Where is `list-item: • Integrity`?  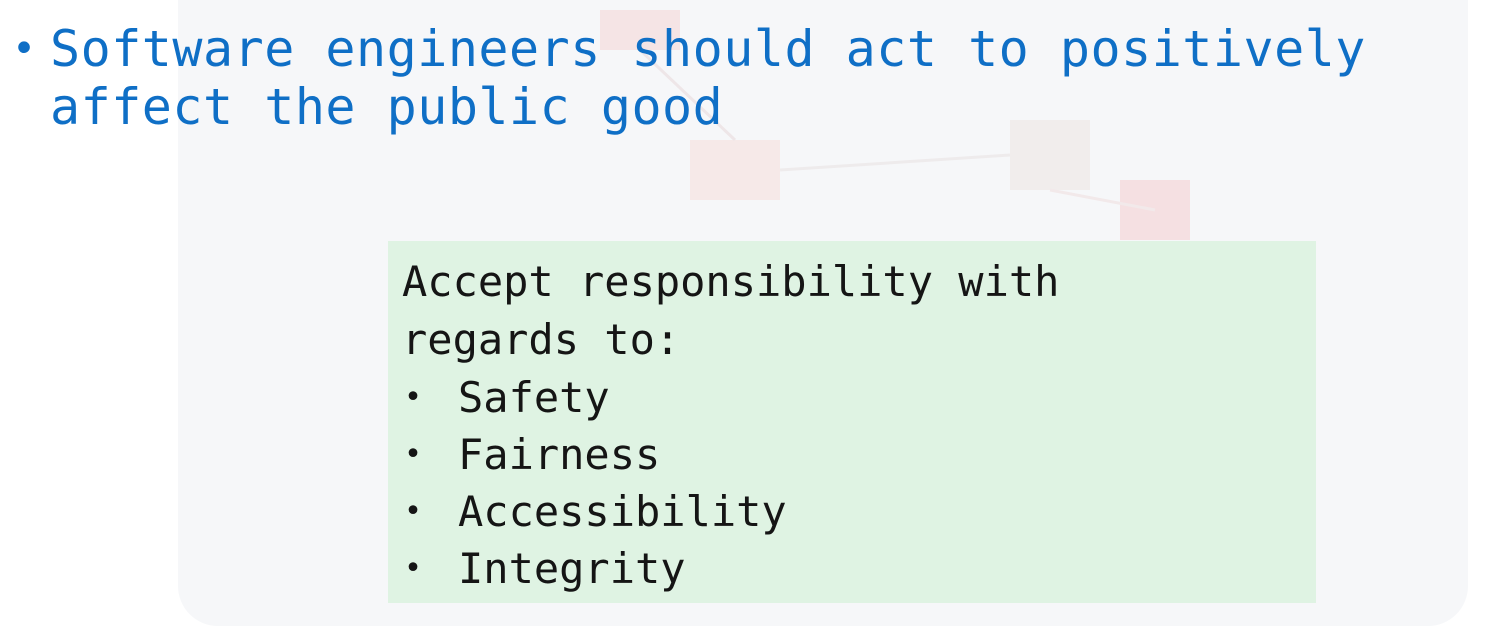 list-item: • Integrity is located at coordinates (859, 568).